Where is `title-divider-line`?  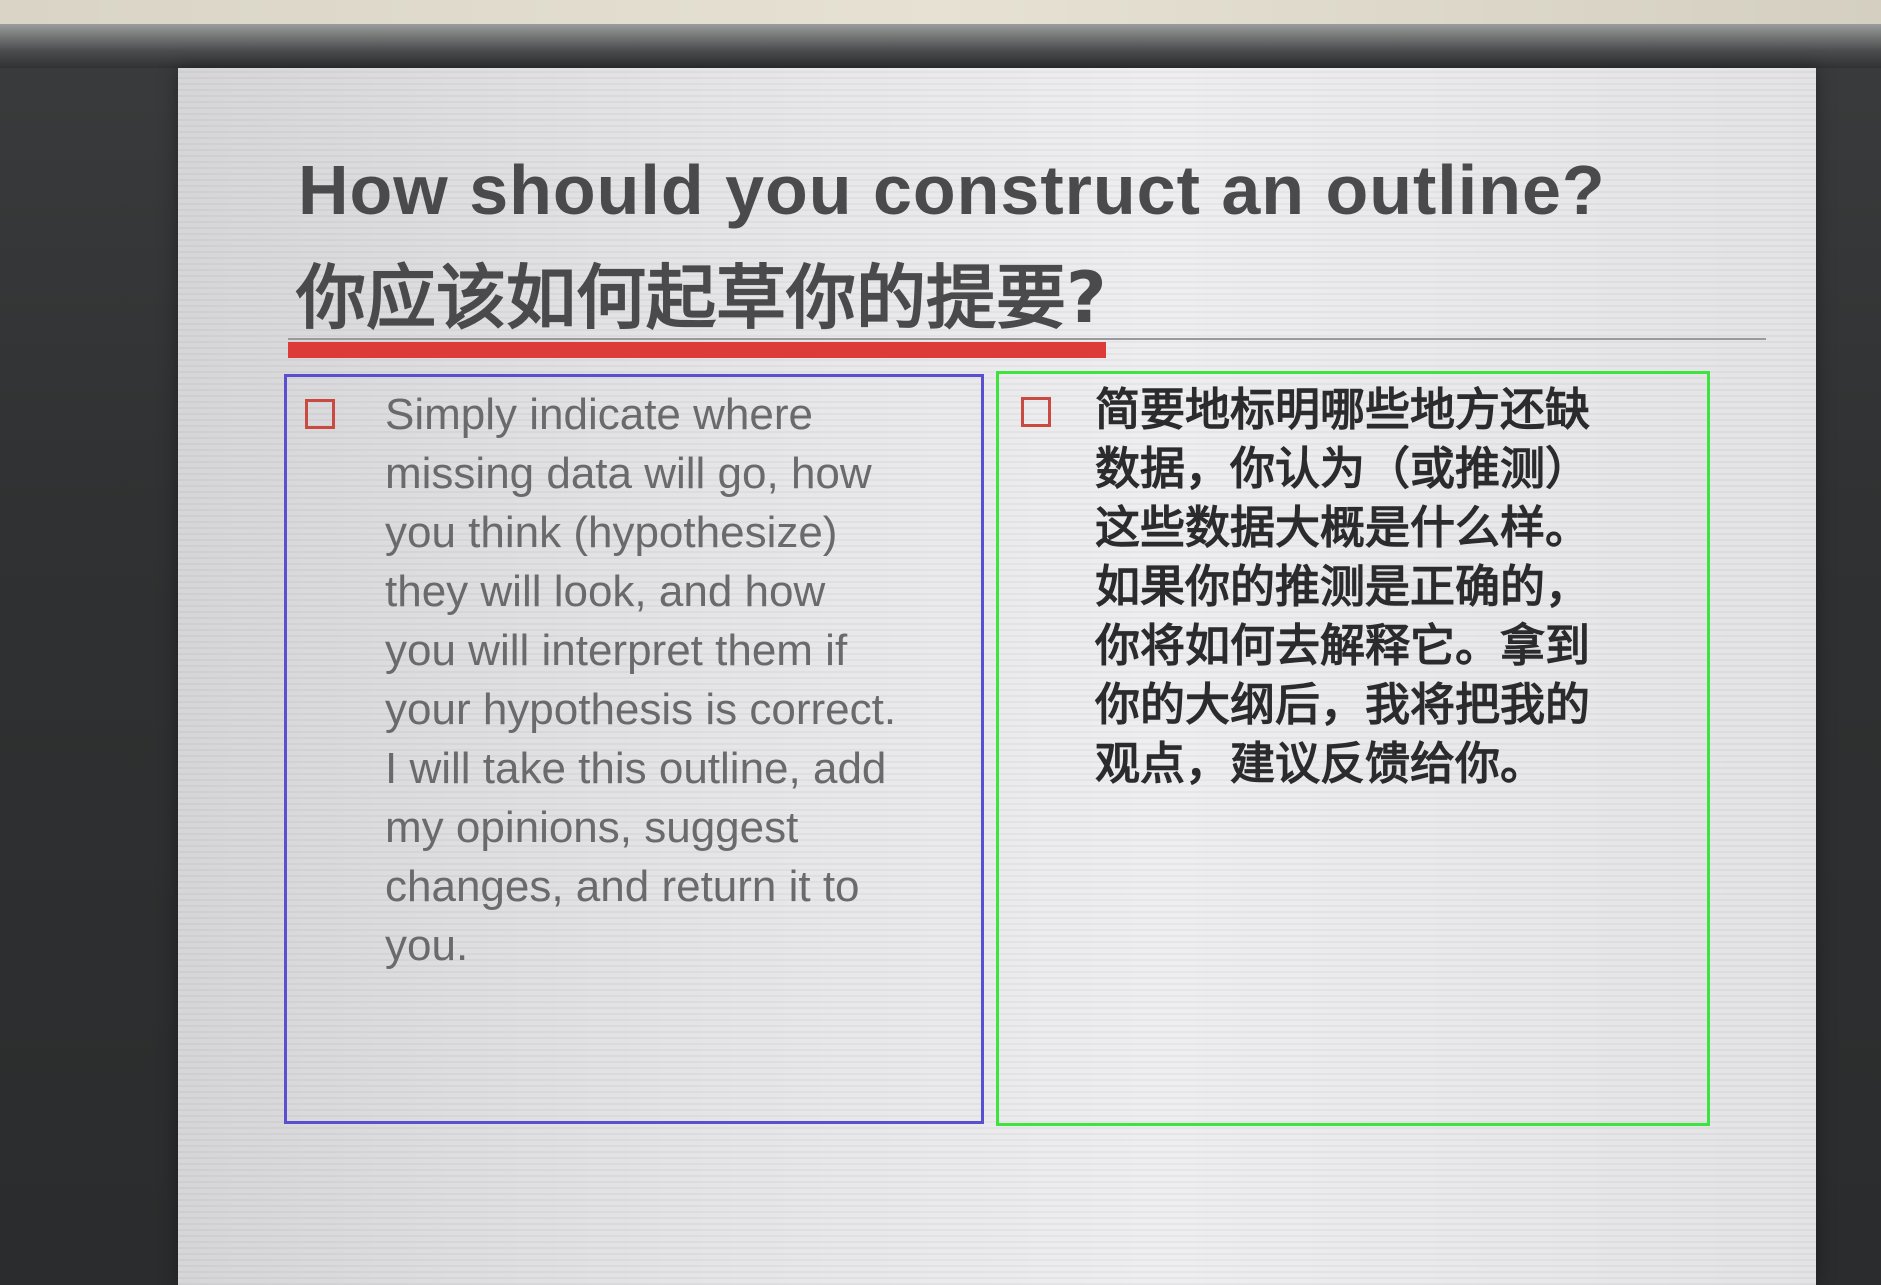 title-divider-line is located at coordinates (1027, 339).